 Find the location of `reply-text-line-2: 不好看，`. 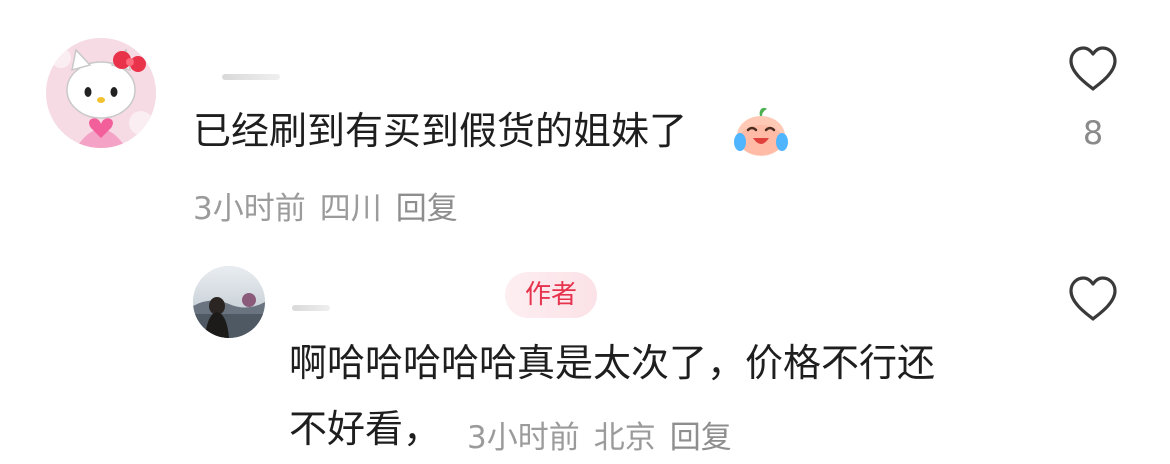

reply-text-line-2: 不好看， is located at coordinates (365, 429).